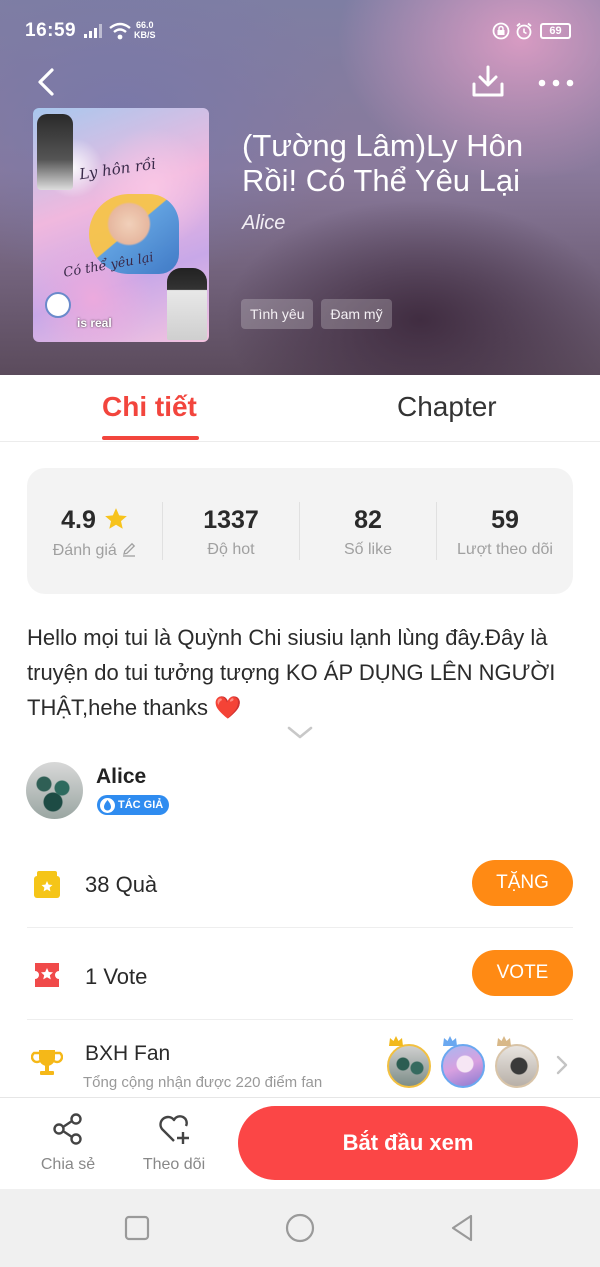 The image size is (600, 1267). What do you see at coordinates (51, 30) in the screenshot?
I see `status-time: 16:59` at bounding box center [51, 30].